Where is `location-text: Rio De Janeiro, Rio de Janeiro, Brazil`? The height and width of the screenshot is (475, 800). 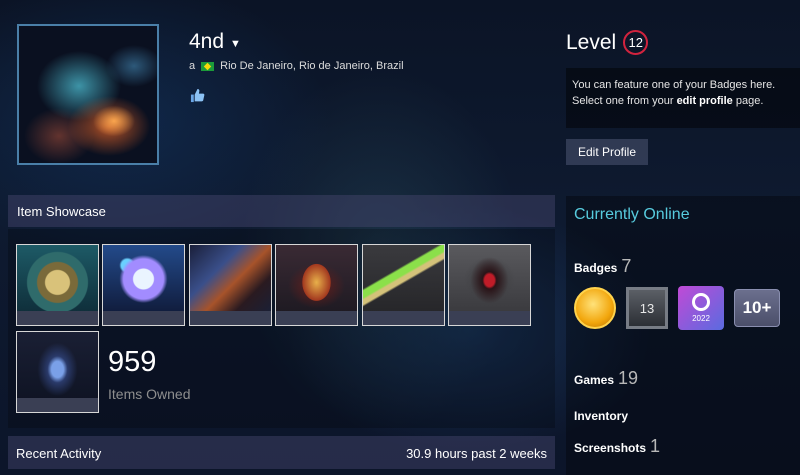
location-text: Rio De Janeiro, Rio de Janeiro, Brazil is located at coordinates (312, 66).